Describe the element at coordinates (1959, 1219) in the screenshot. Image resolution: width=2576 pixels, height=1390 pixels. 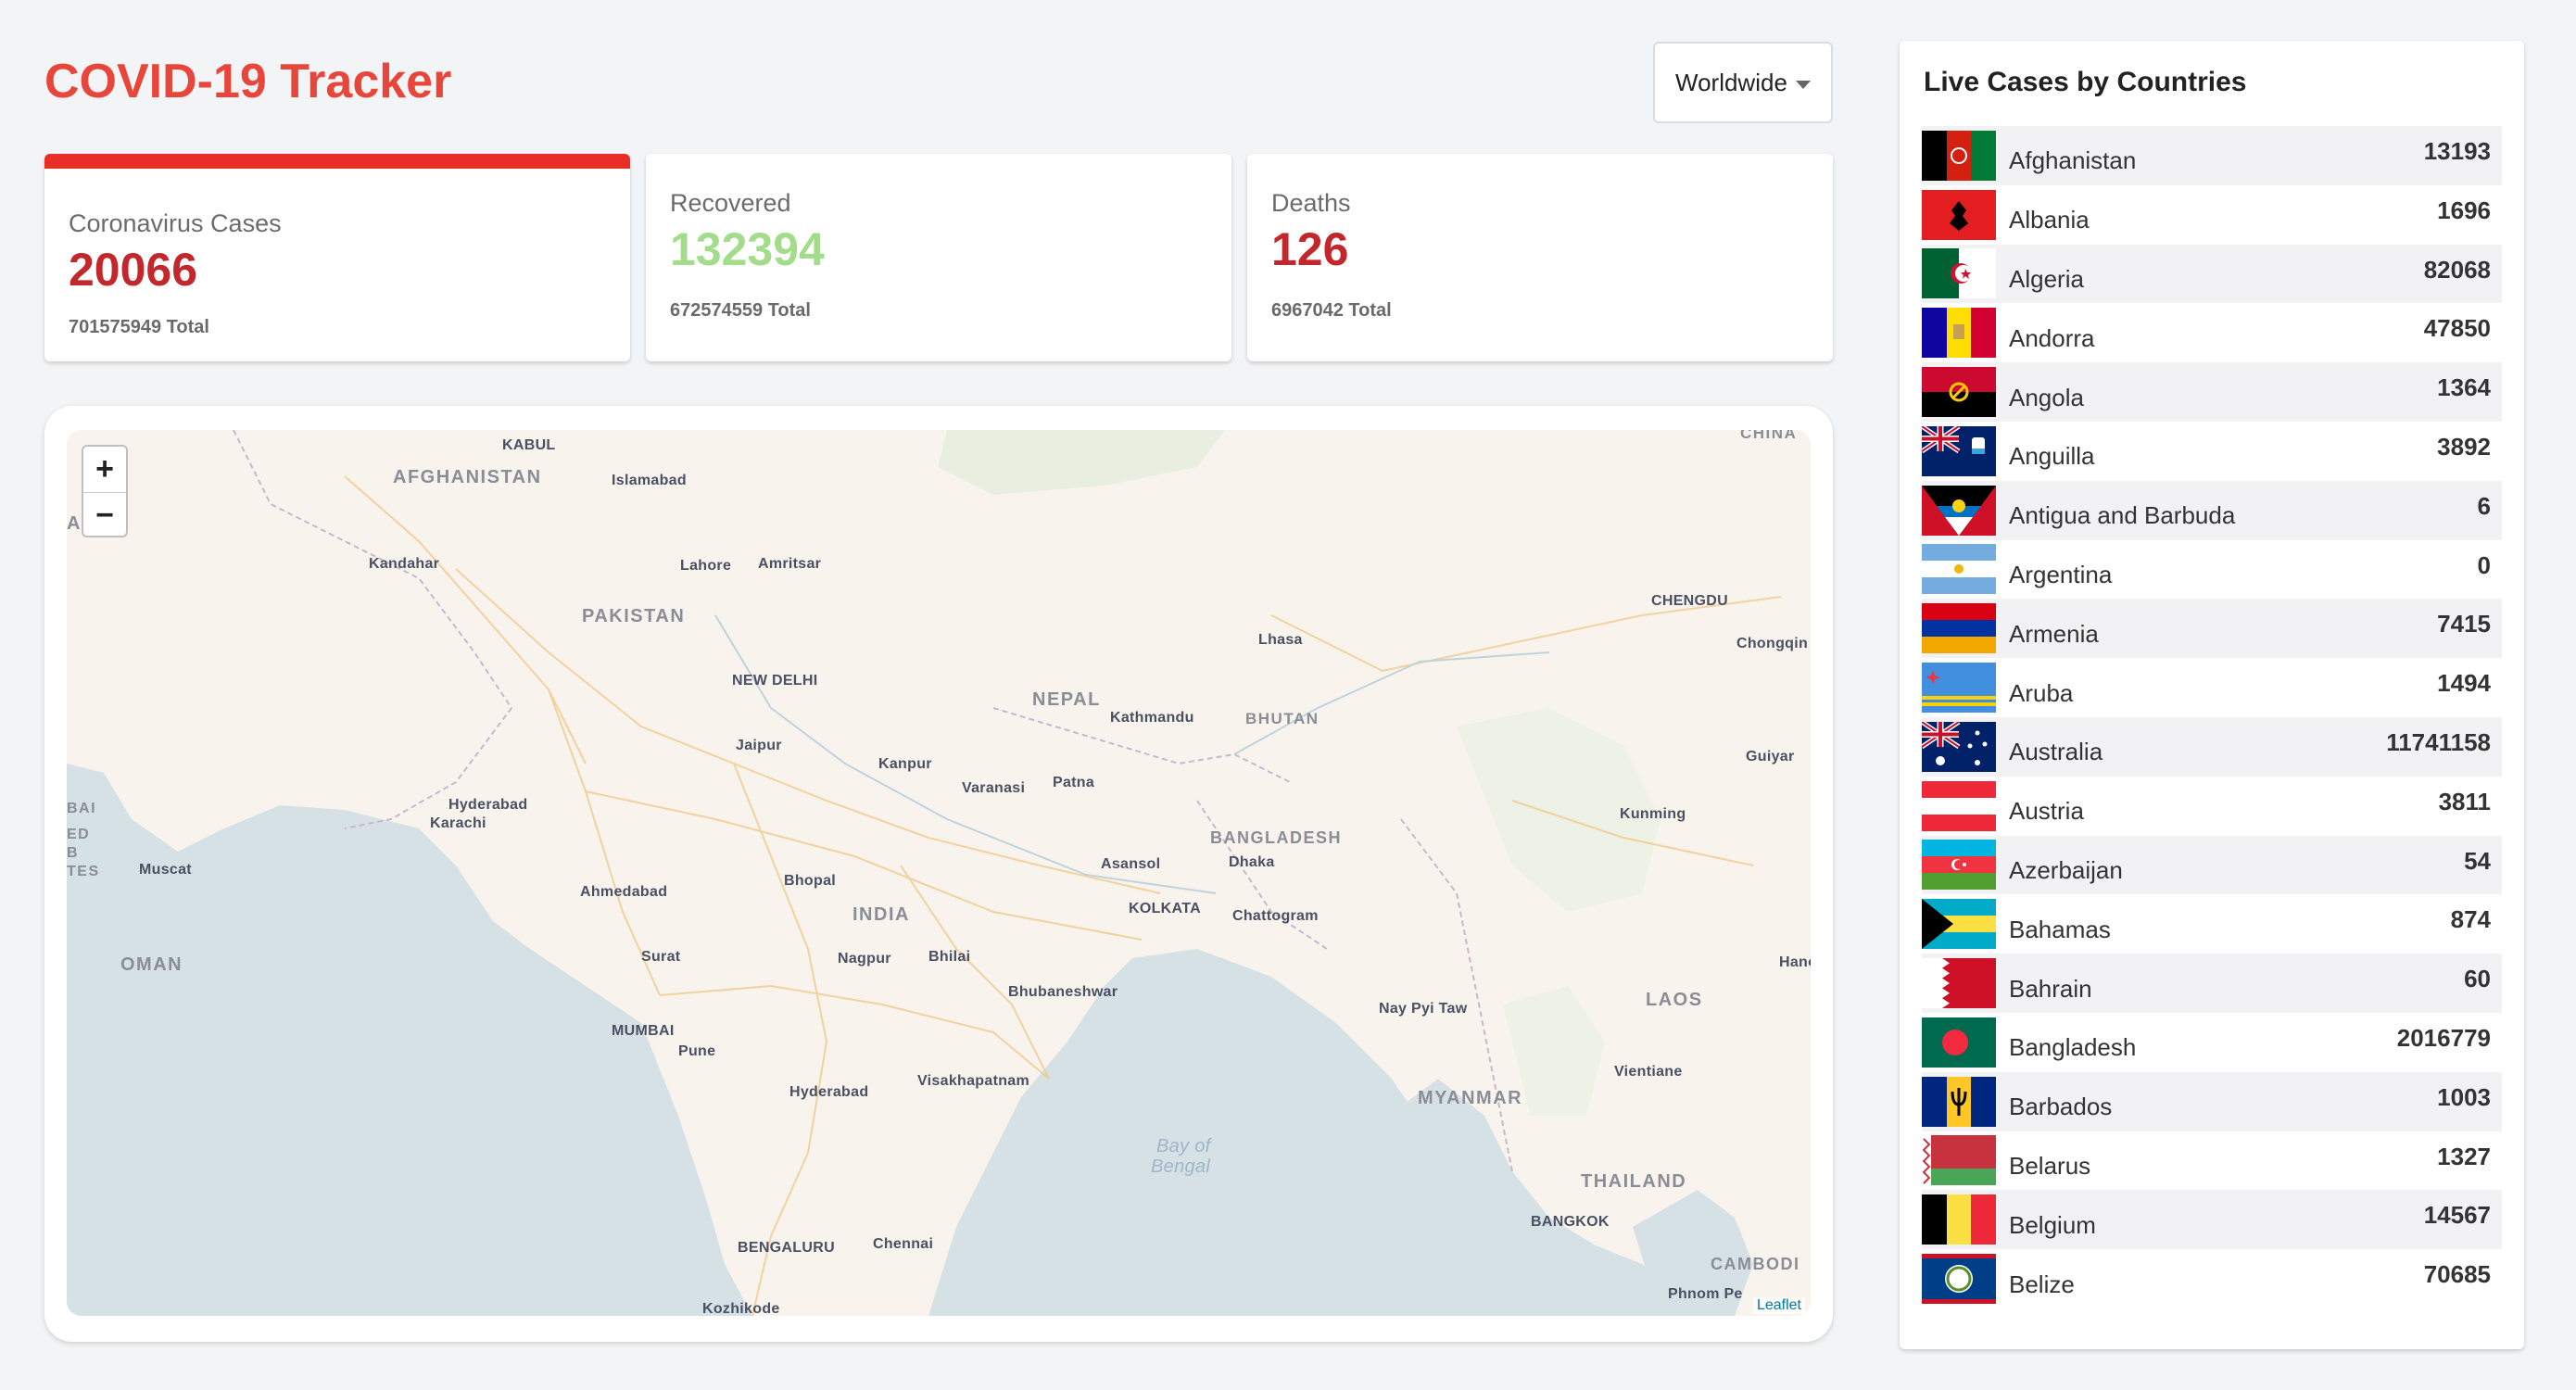
I see `belgium-flag-icon` at that location.